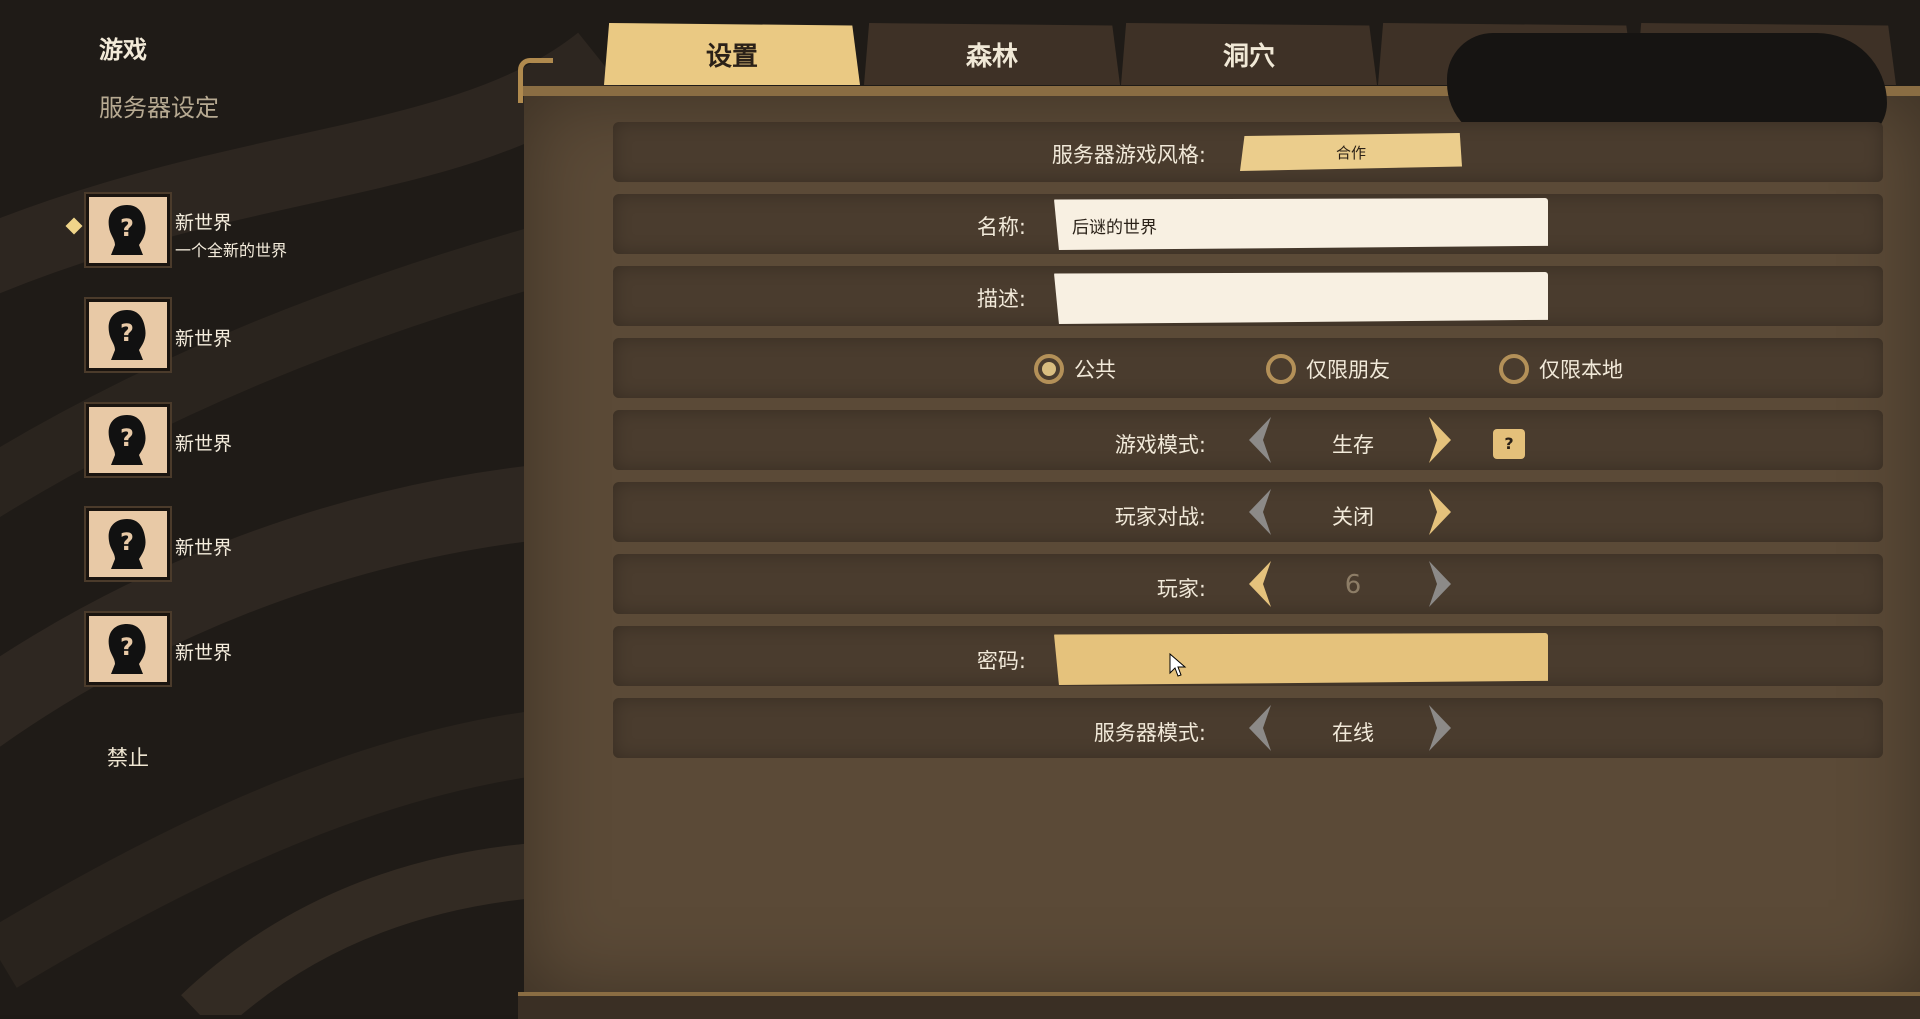 This screenshot has height=1019, width=1920. Describe the element at coordinates (1301, 659) in the screenshot. I see `password-input` at that location.